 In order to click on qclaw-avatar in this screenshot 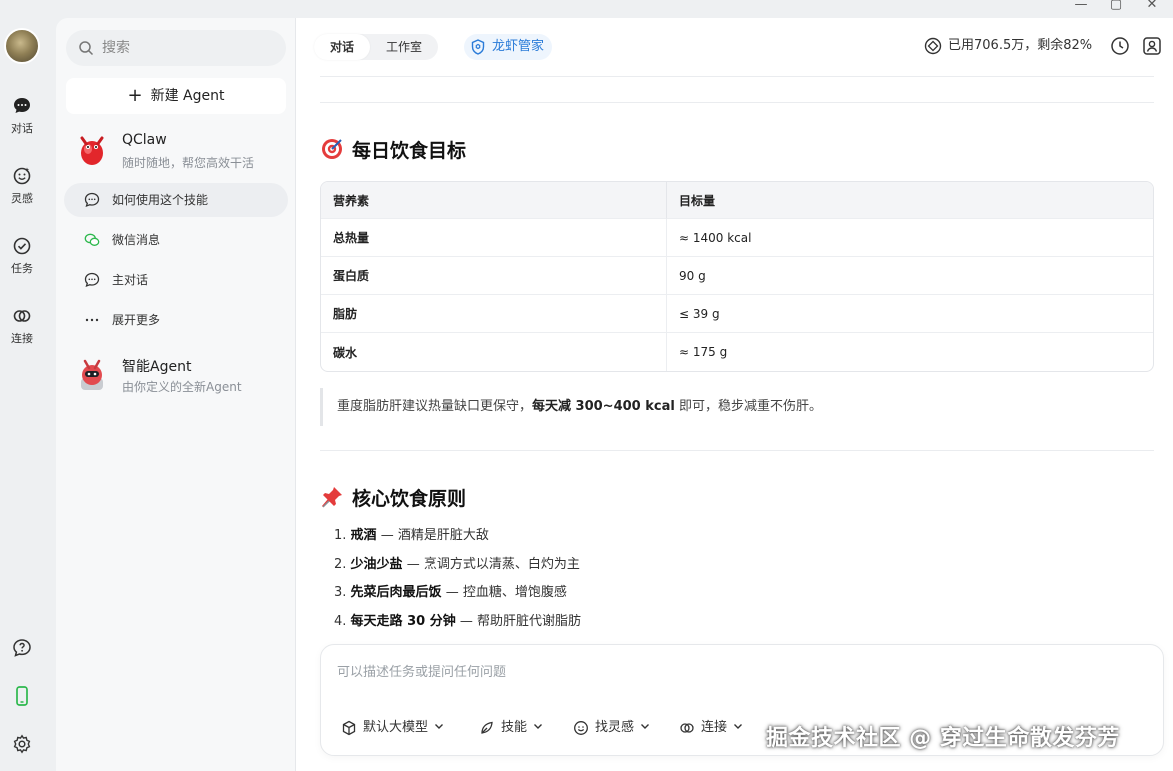, I will do `click(92, 150)`.